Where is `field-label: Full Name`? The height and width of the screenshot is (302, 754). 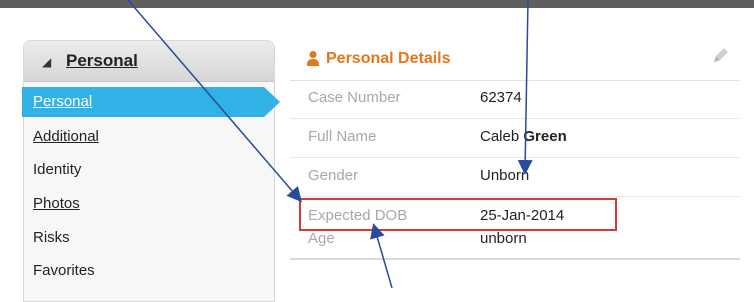
field-label: Full Name is located at coordinates (342, 136).